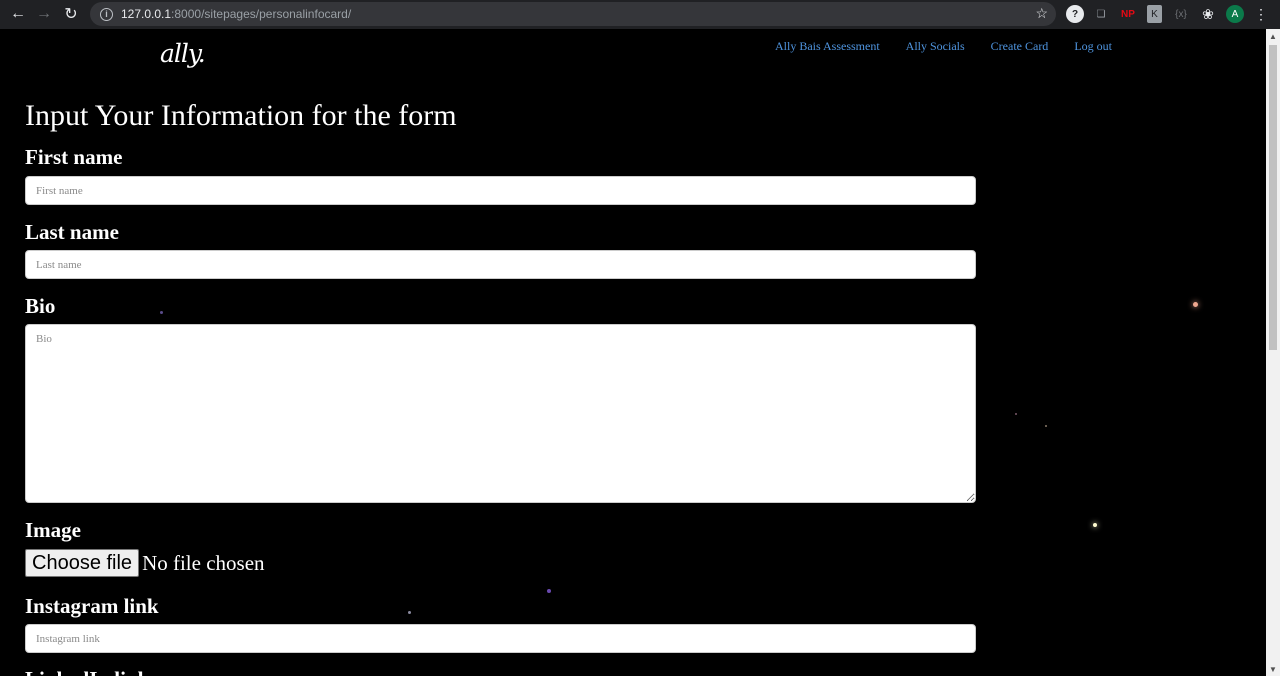 The image size is (1280, 676). Describe the element at coordinates (1235, 14) in the screenshot. I see `profile-avatar: A` at that location.